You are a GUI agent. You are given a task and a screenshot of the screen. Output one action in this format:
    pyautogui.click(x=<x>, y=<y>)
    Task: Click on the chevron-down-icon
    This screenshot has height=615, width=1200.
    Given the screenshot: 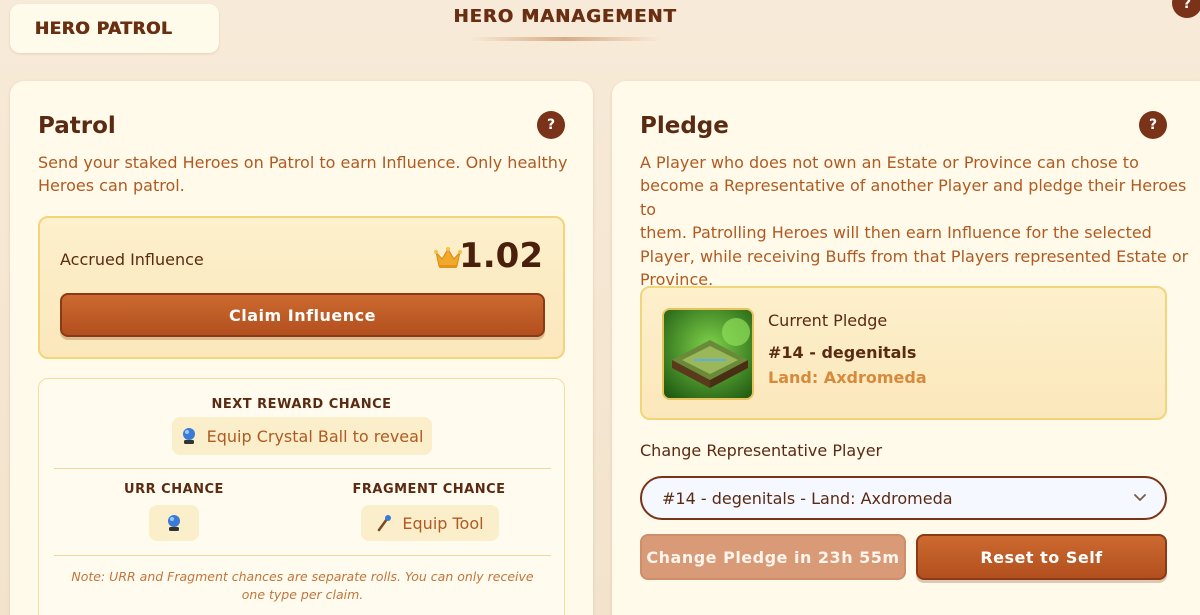 What is the action you would take?
    pyautogui.click(x=1140, y=497)
    